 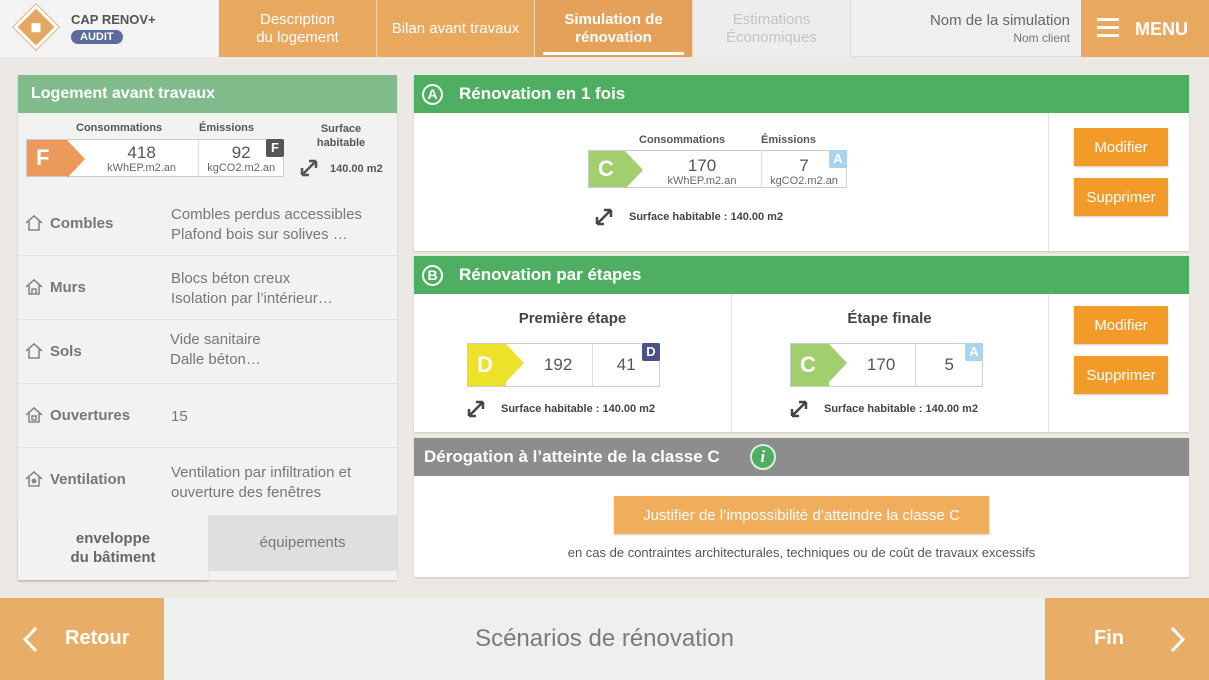 What do you see at coordinates (1121, 147) in the screenshot?
I see `scenario-a-modify-button: Modifier` at bounding box center [1121, 147].